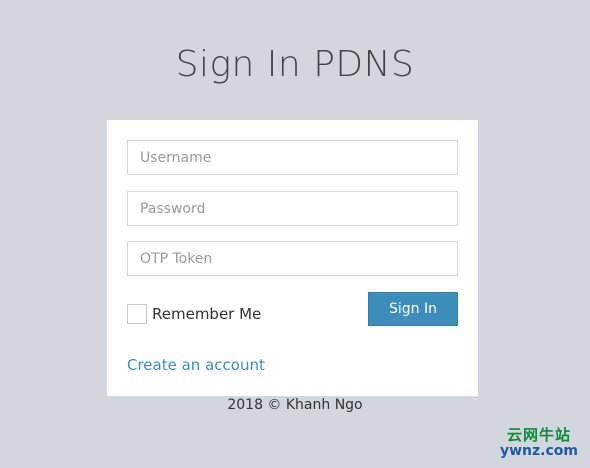  I want to click on watermark-logo: 云网牛站 ywnz.com, so click(539, 442).